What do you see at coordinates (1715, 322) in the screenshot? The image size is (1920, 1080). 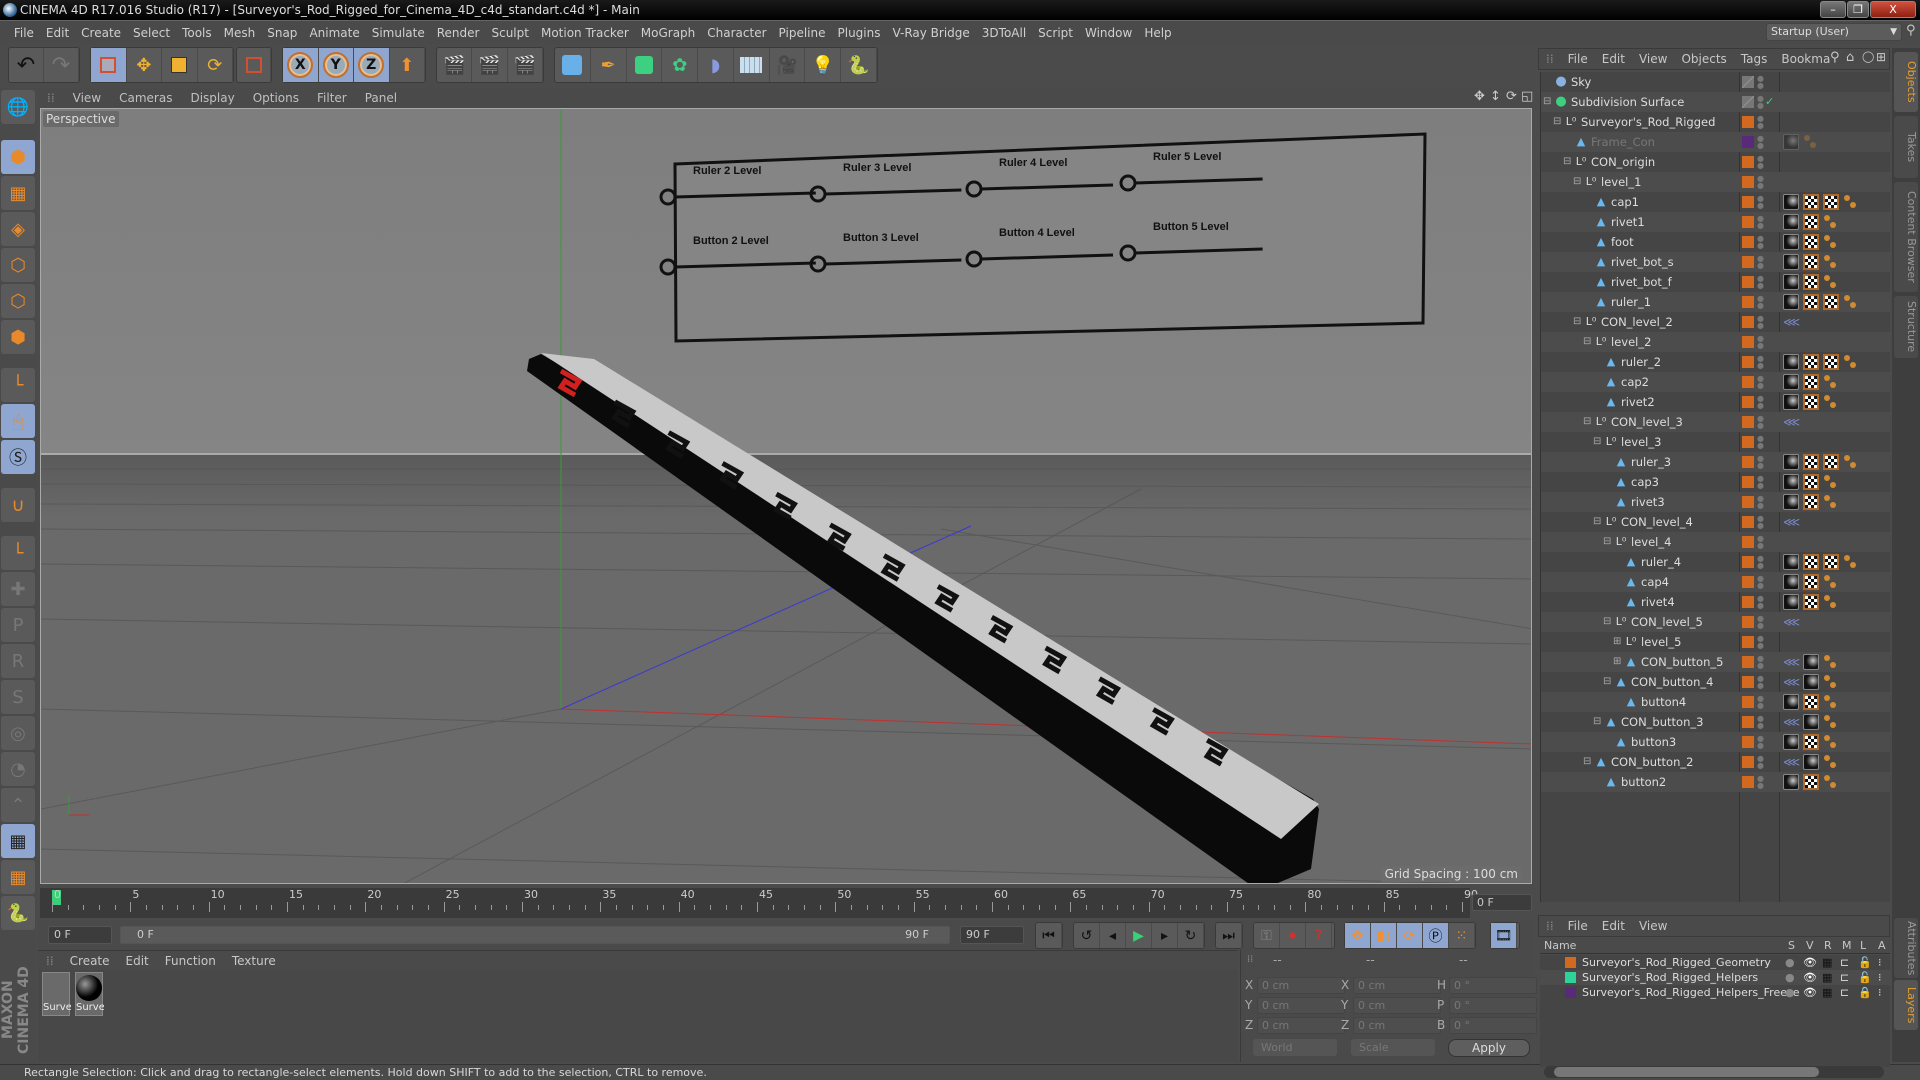 I see `object-row: ⊟ L⁰ CON_level_2 ● ● ⋘` at bounding box center [1715, 322].